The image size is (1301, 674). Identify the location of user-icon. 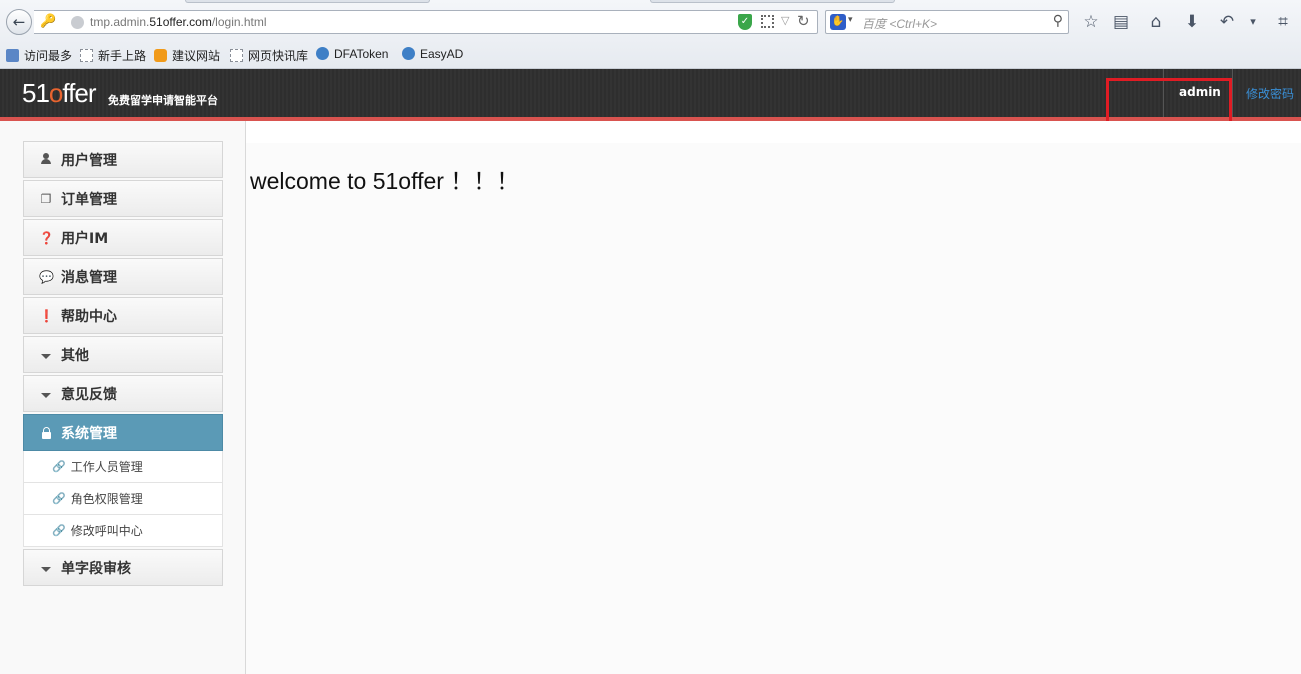
(46, 159).